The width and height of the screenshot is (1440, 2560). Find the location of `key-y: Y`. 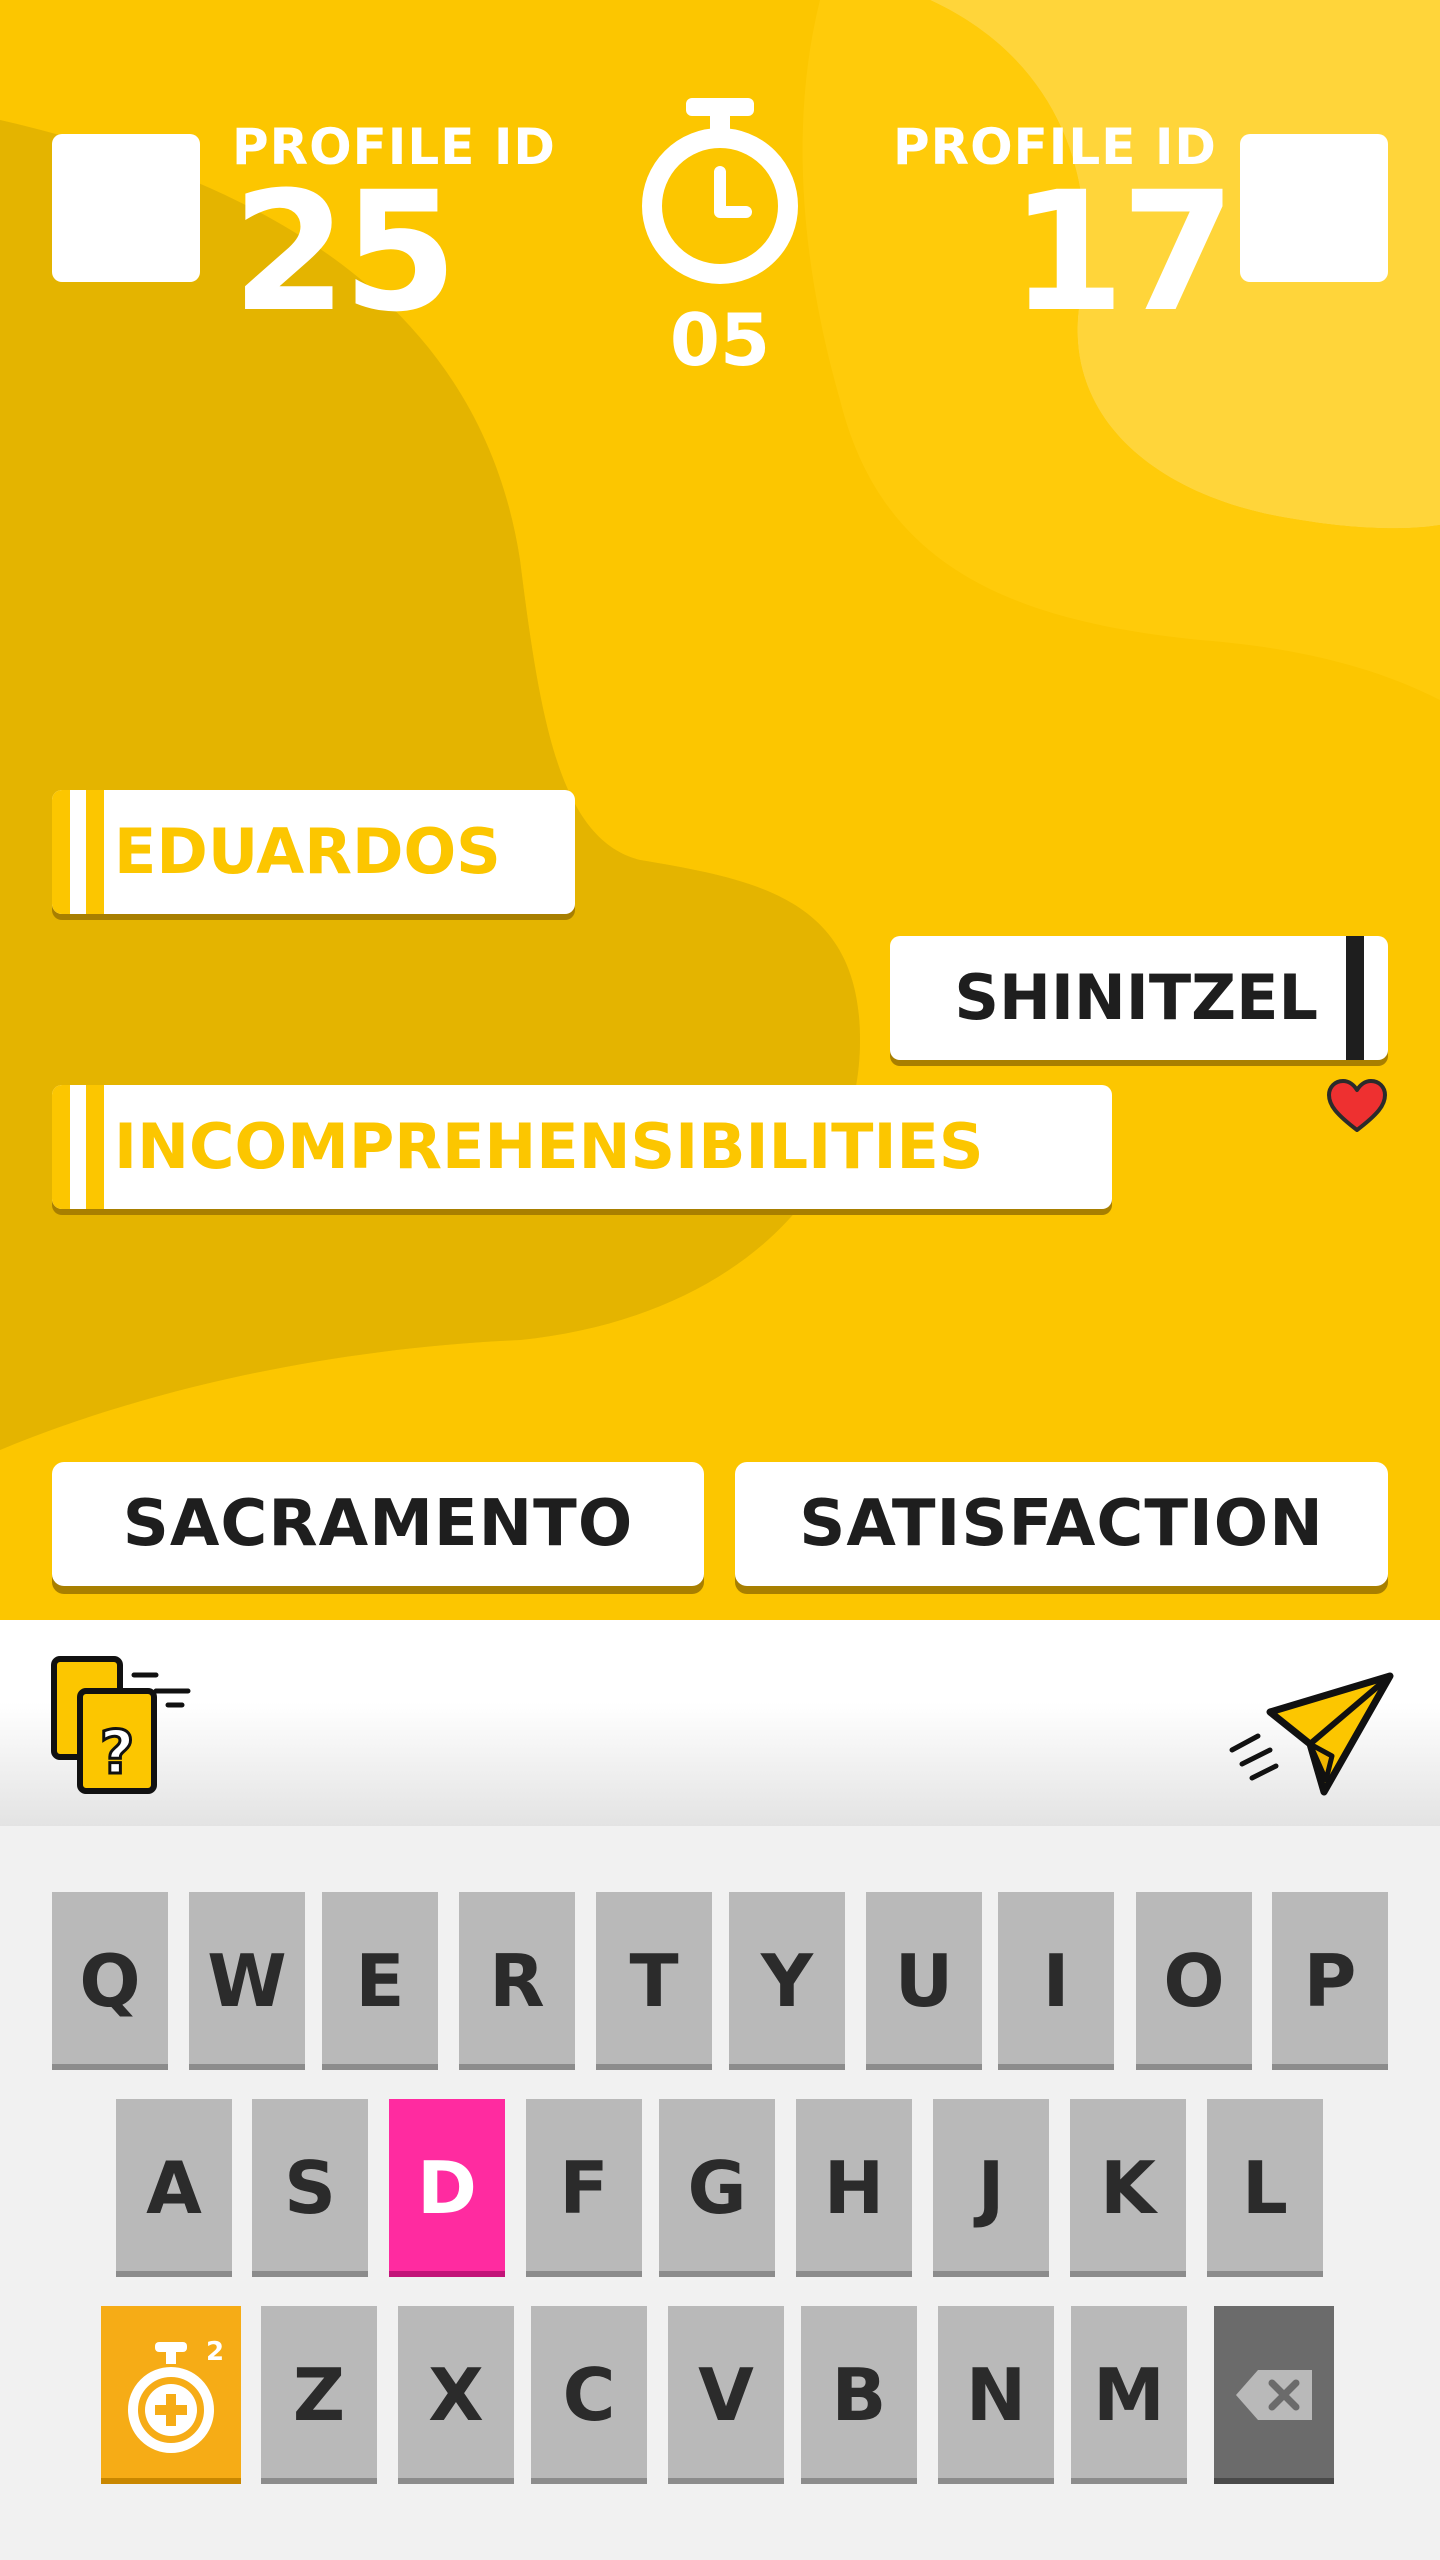

key-y: Y is located at coordinates (787, 1981).